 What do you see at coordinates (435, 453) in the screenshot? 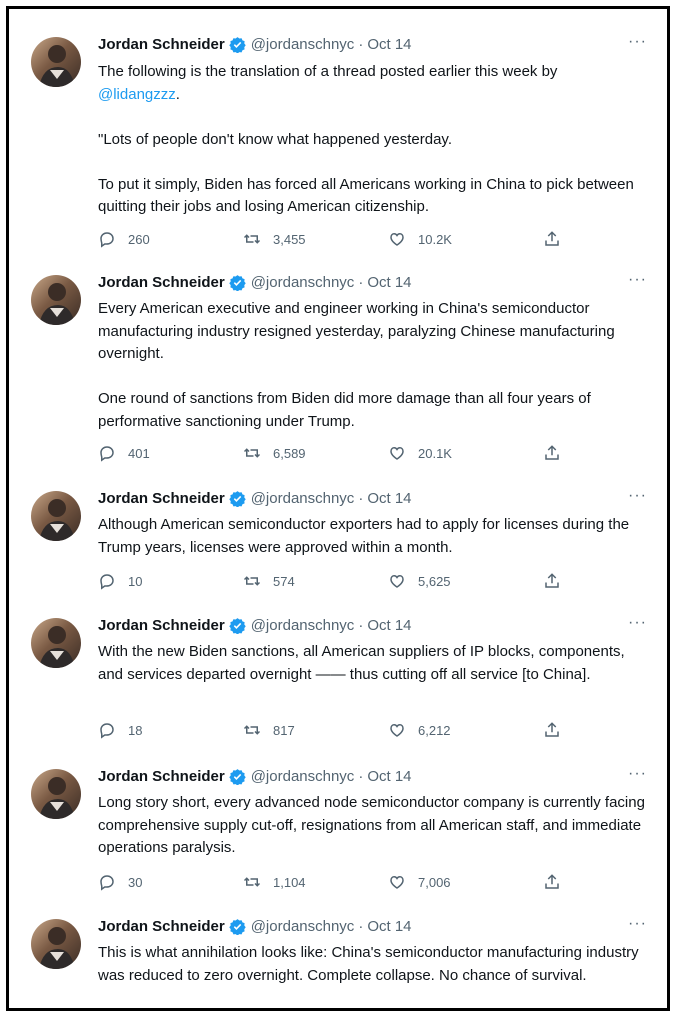
I see `like-count: 20.1K` at bounding box center [435, 453].